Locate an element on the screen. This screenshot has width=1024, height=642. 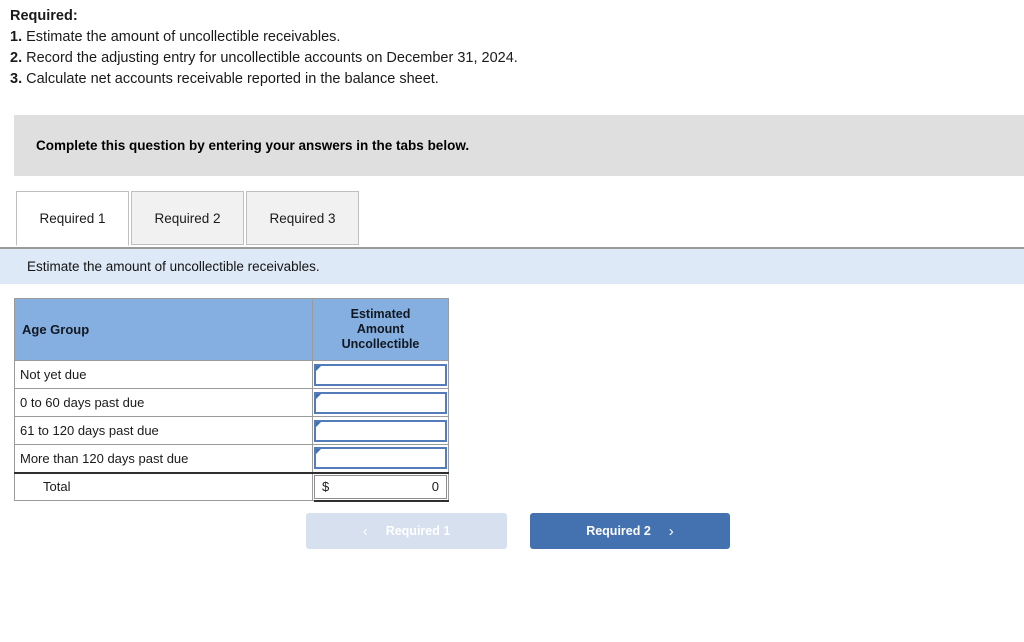
aging-table-header-row: Age Group Estimated Amount Uncollectible is located at coordinates (231, 329).